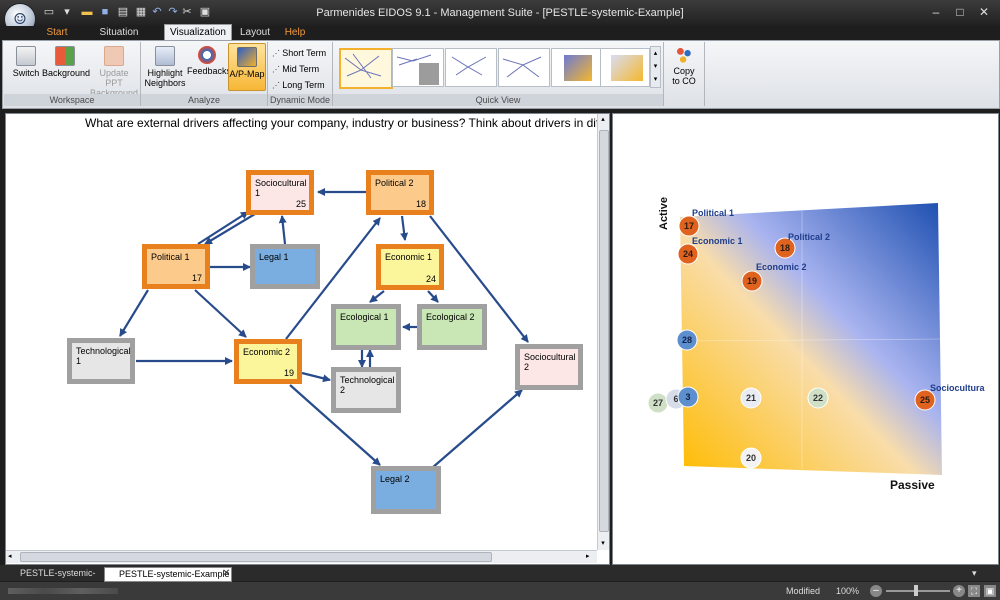  I want to click on ap-label-political-2: Political 2, so click(809, 237).